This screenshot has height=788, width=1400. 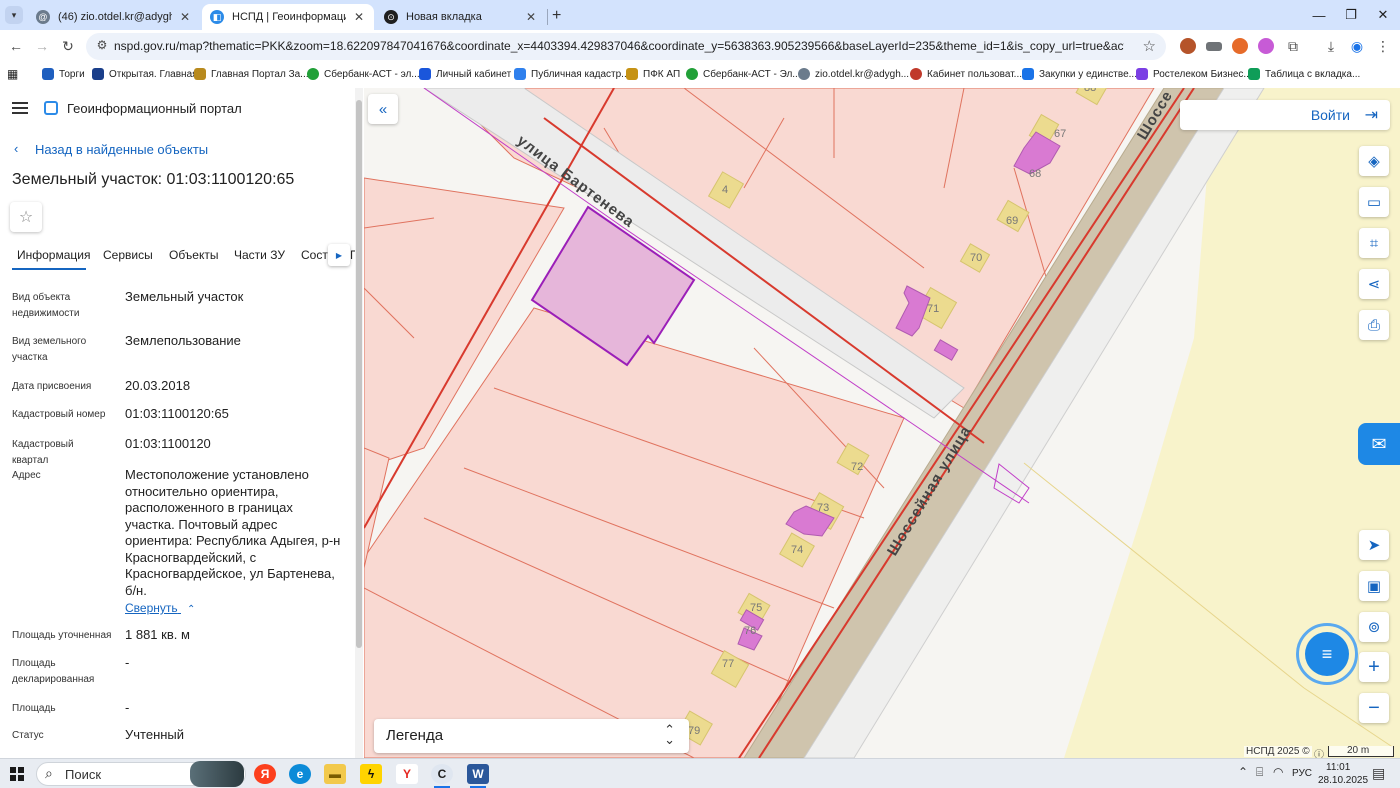 What do you see at coordinates (12, 74) in the screenshot?
I see `apps-grid-icon: ▦` at bounding box center [12, 74].